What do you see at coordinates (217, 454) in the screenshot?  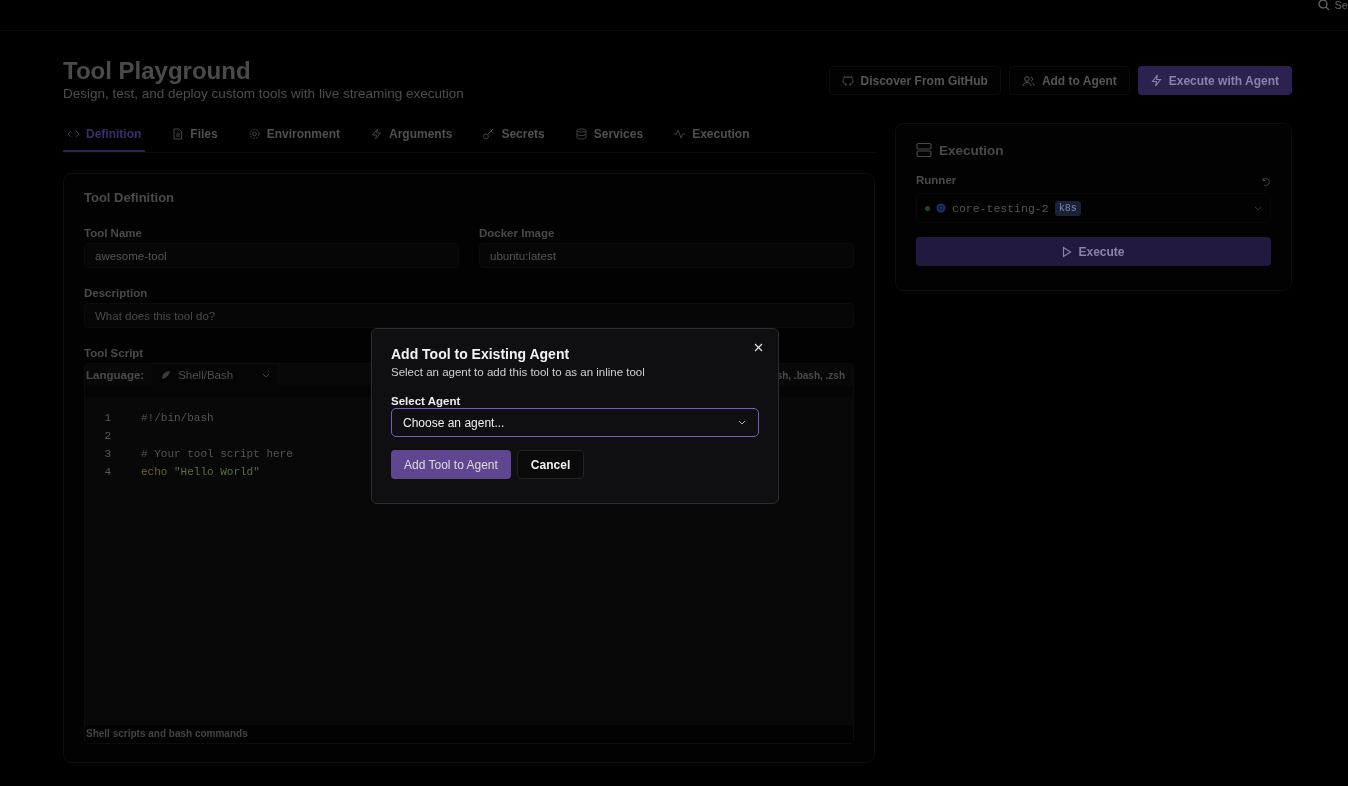 I see `code-line: # Your tool script here` at bounding box center [217, 454].